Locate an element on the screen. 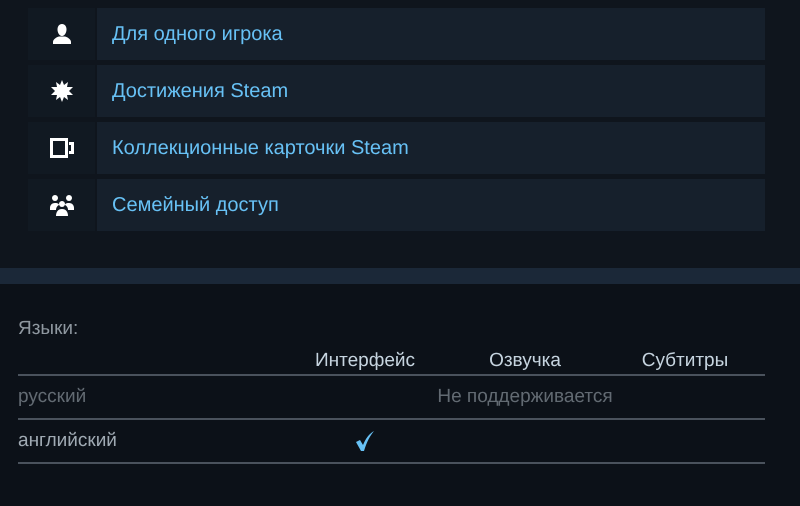 The image size is (800, 506). feature-link: Семейный доступ is located at coordinates (431, 205).